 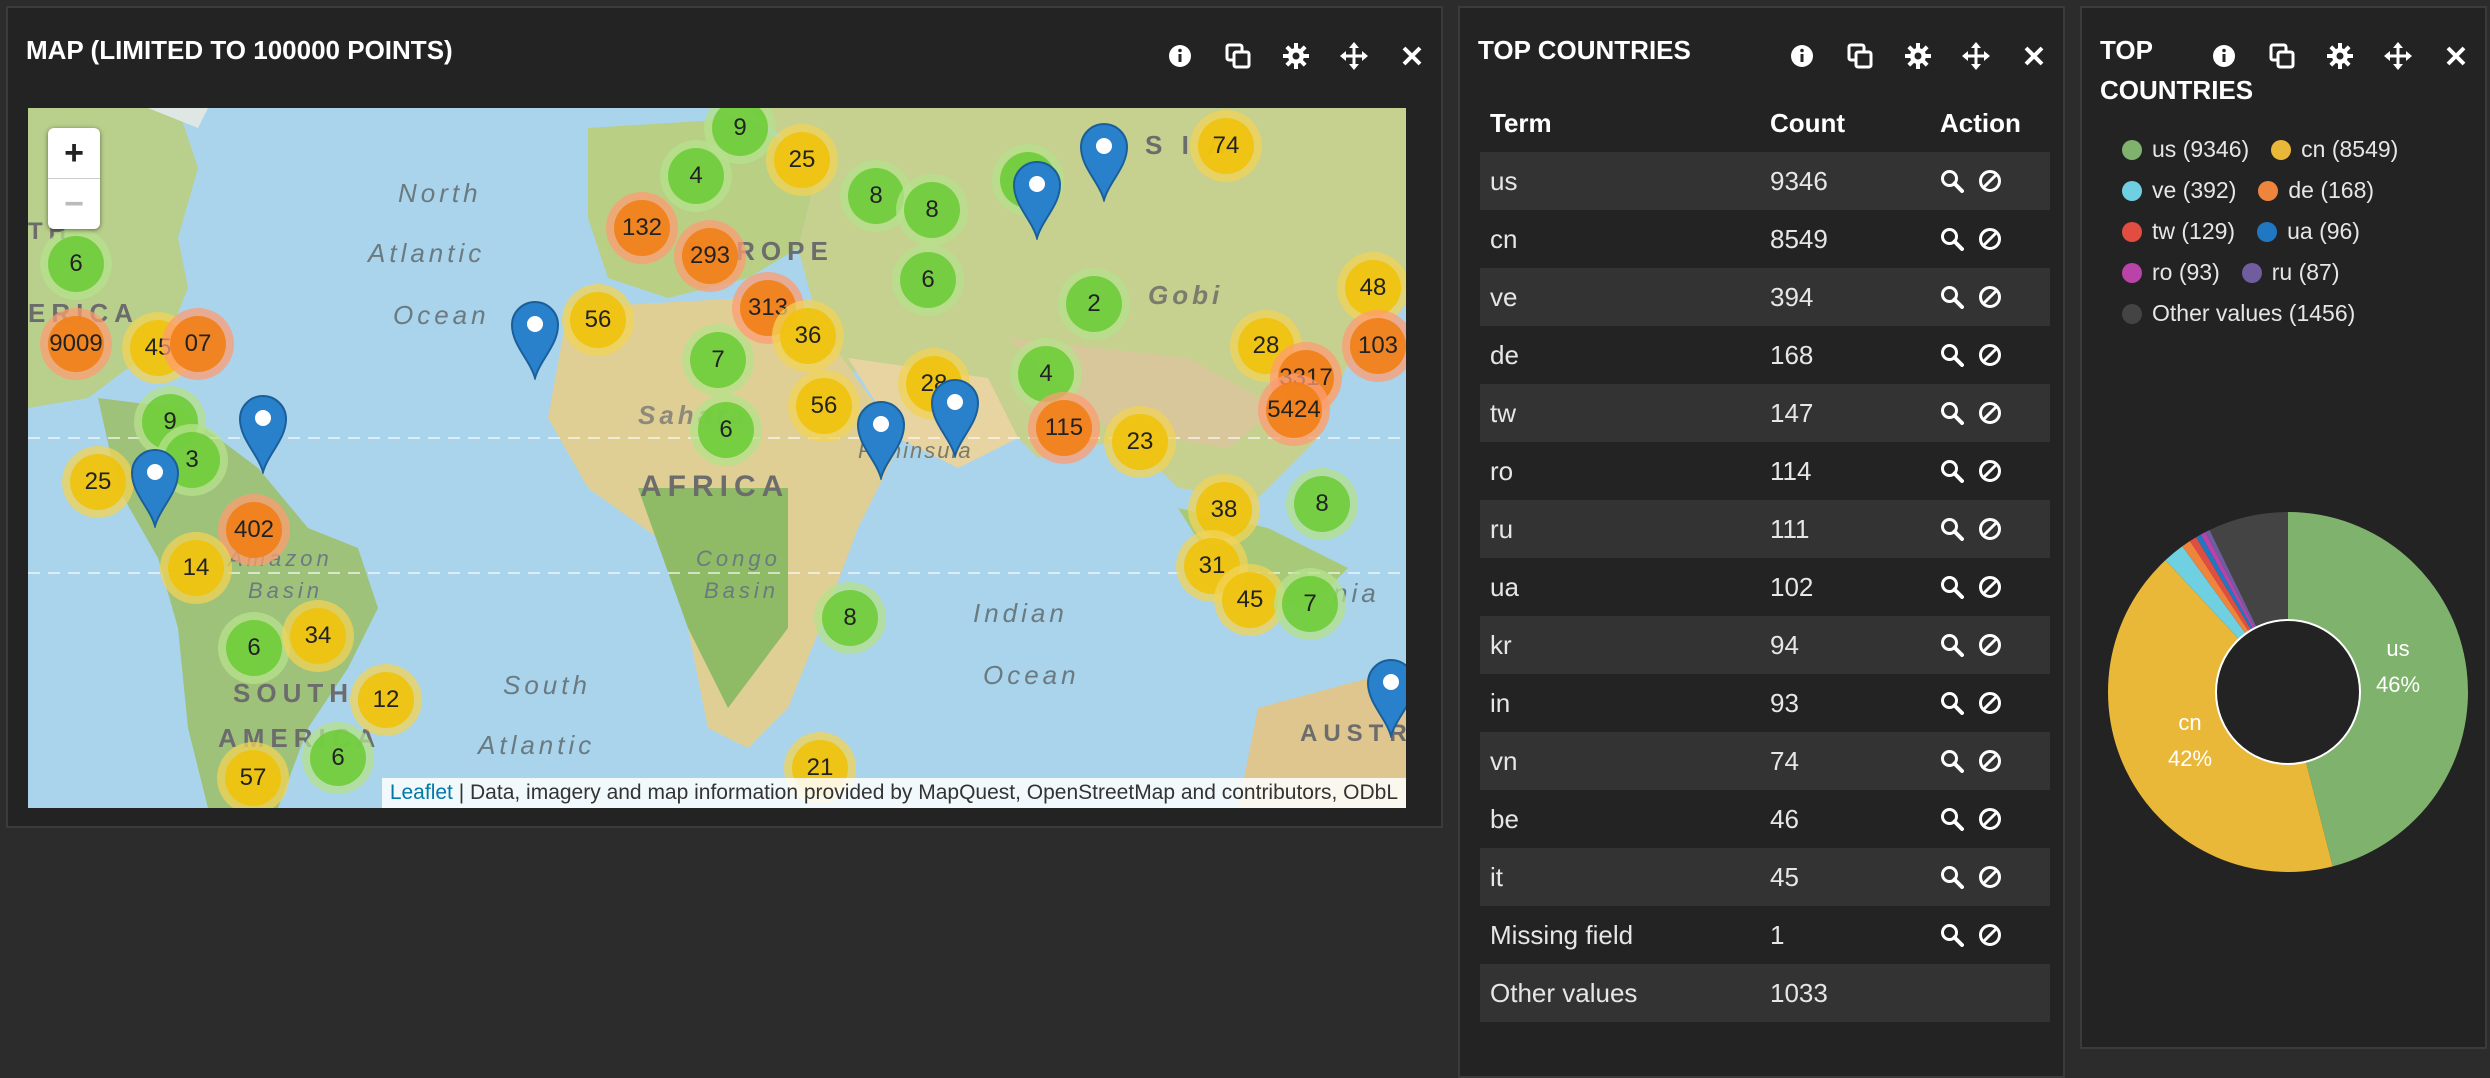 What do you see at coordinates (1620, 123) in the screenshot?
I see `column-header-term: Term` at bounding box center [1620, 123].